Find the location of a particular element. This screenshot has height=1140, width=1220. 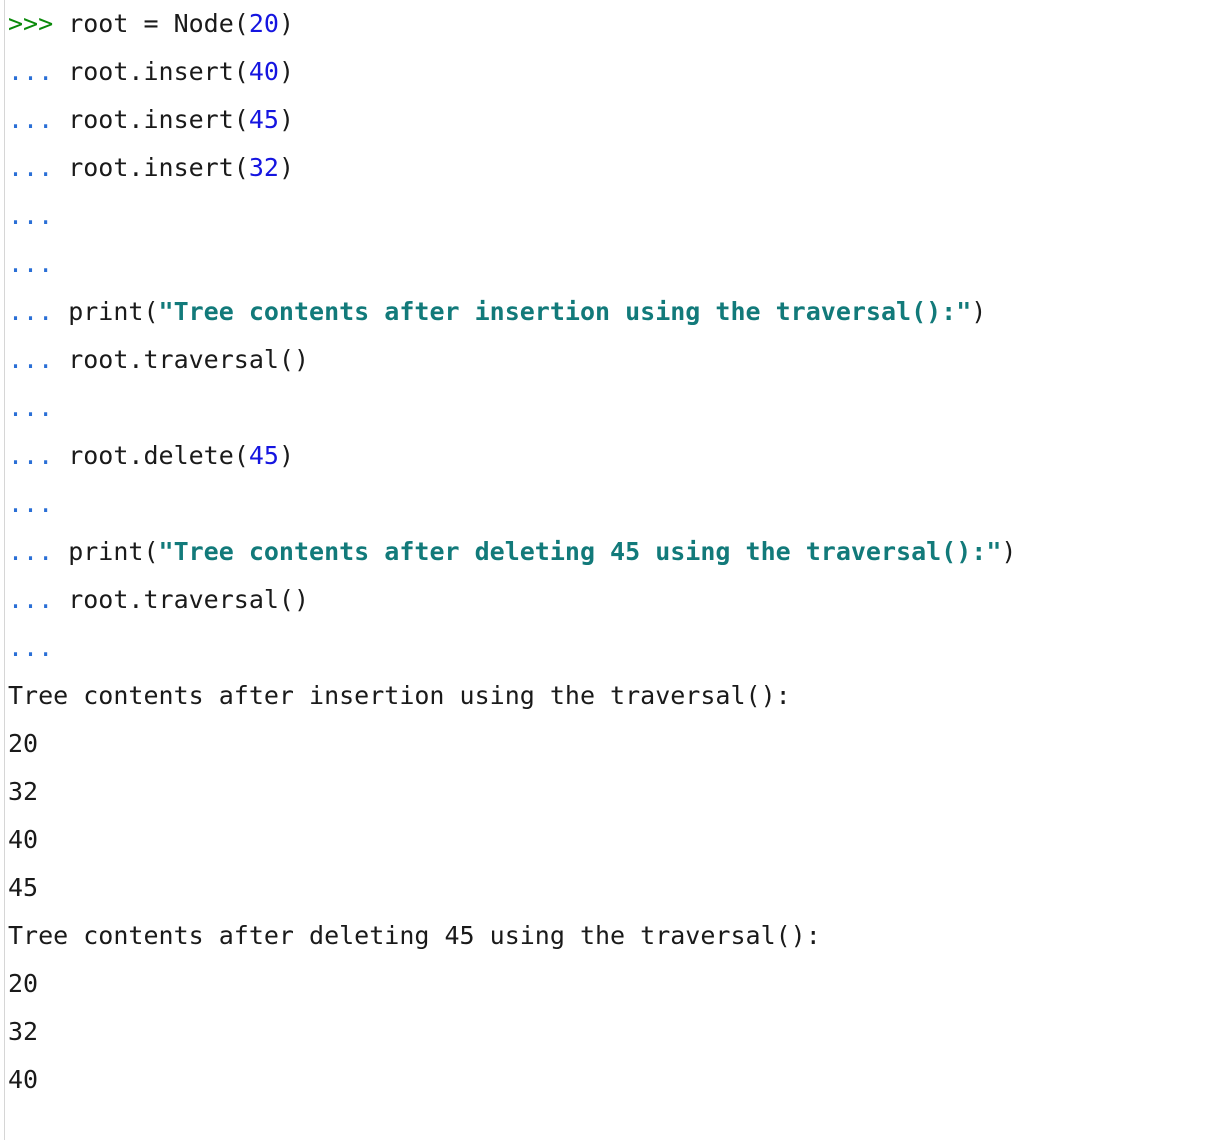

code-text: root = Node( is located at coordinates (151, 23).